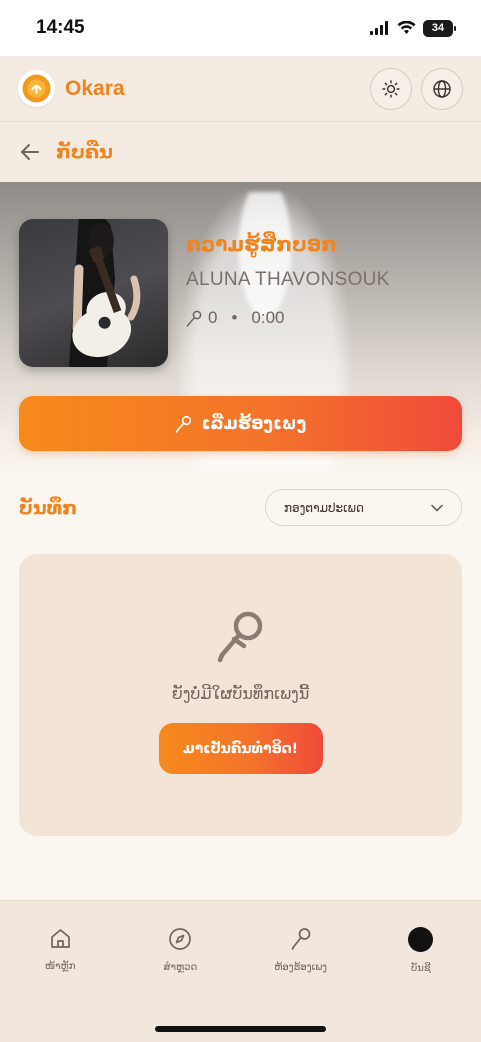  I want to click on home-indicator, so click(240, 1029).